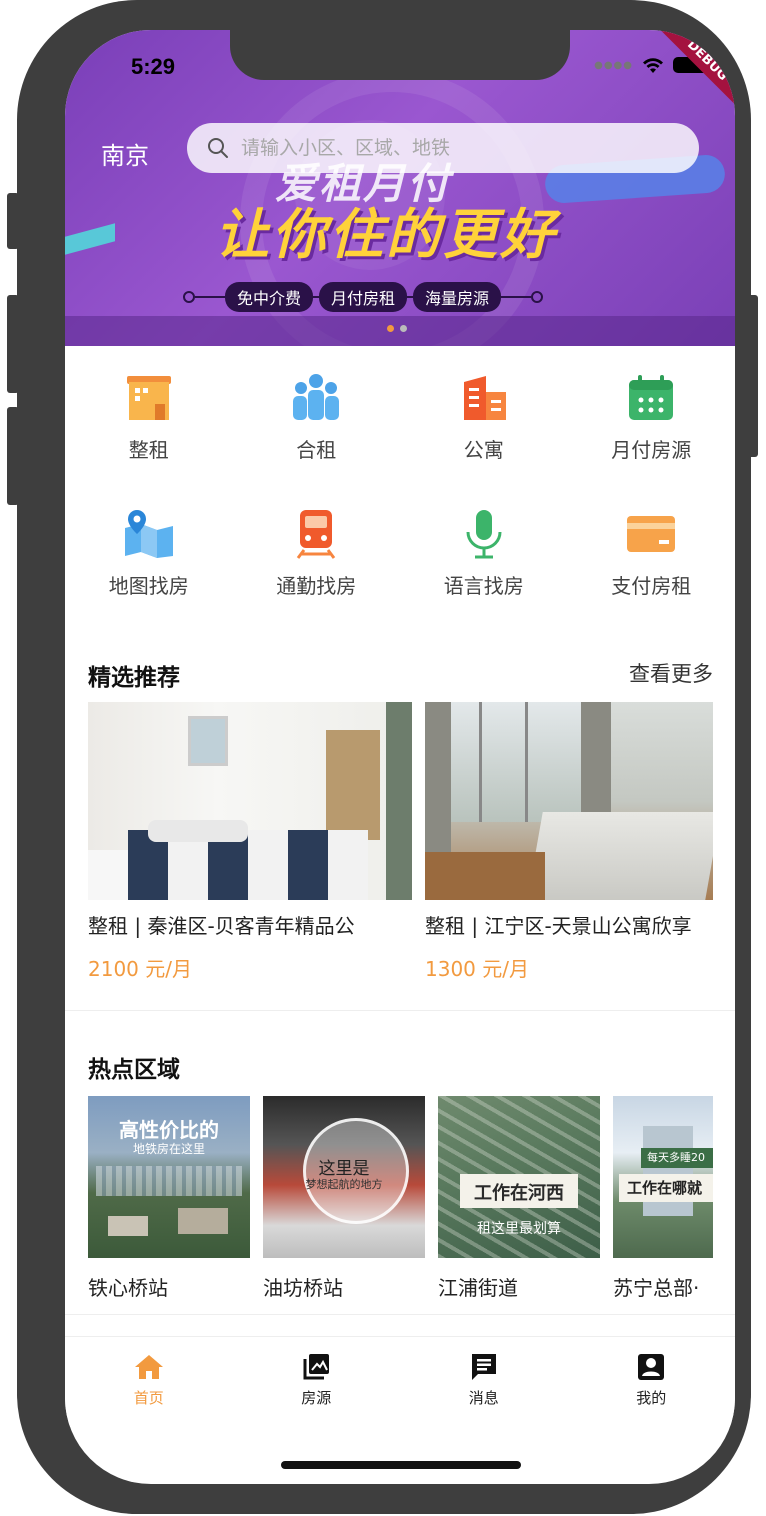  Describe the element at coordinates (128, 1288) in the screenshot. I see `area-label: 铁心桥站` at that location.